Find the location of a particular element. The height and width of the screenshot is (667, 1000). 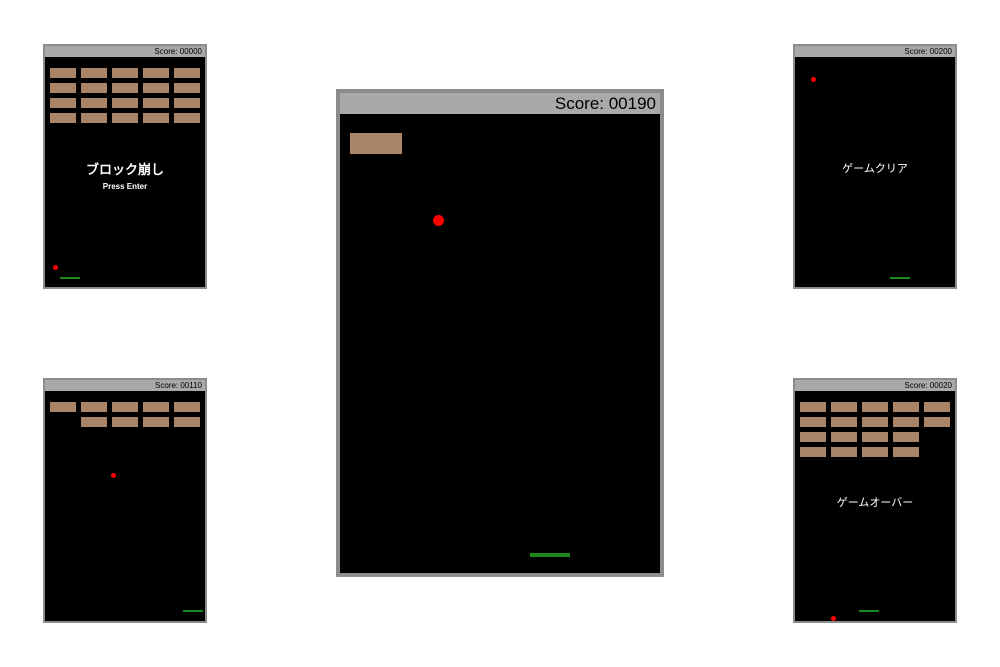

score-display: Score: 00190 is located at coordinates (500, 103).